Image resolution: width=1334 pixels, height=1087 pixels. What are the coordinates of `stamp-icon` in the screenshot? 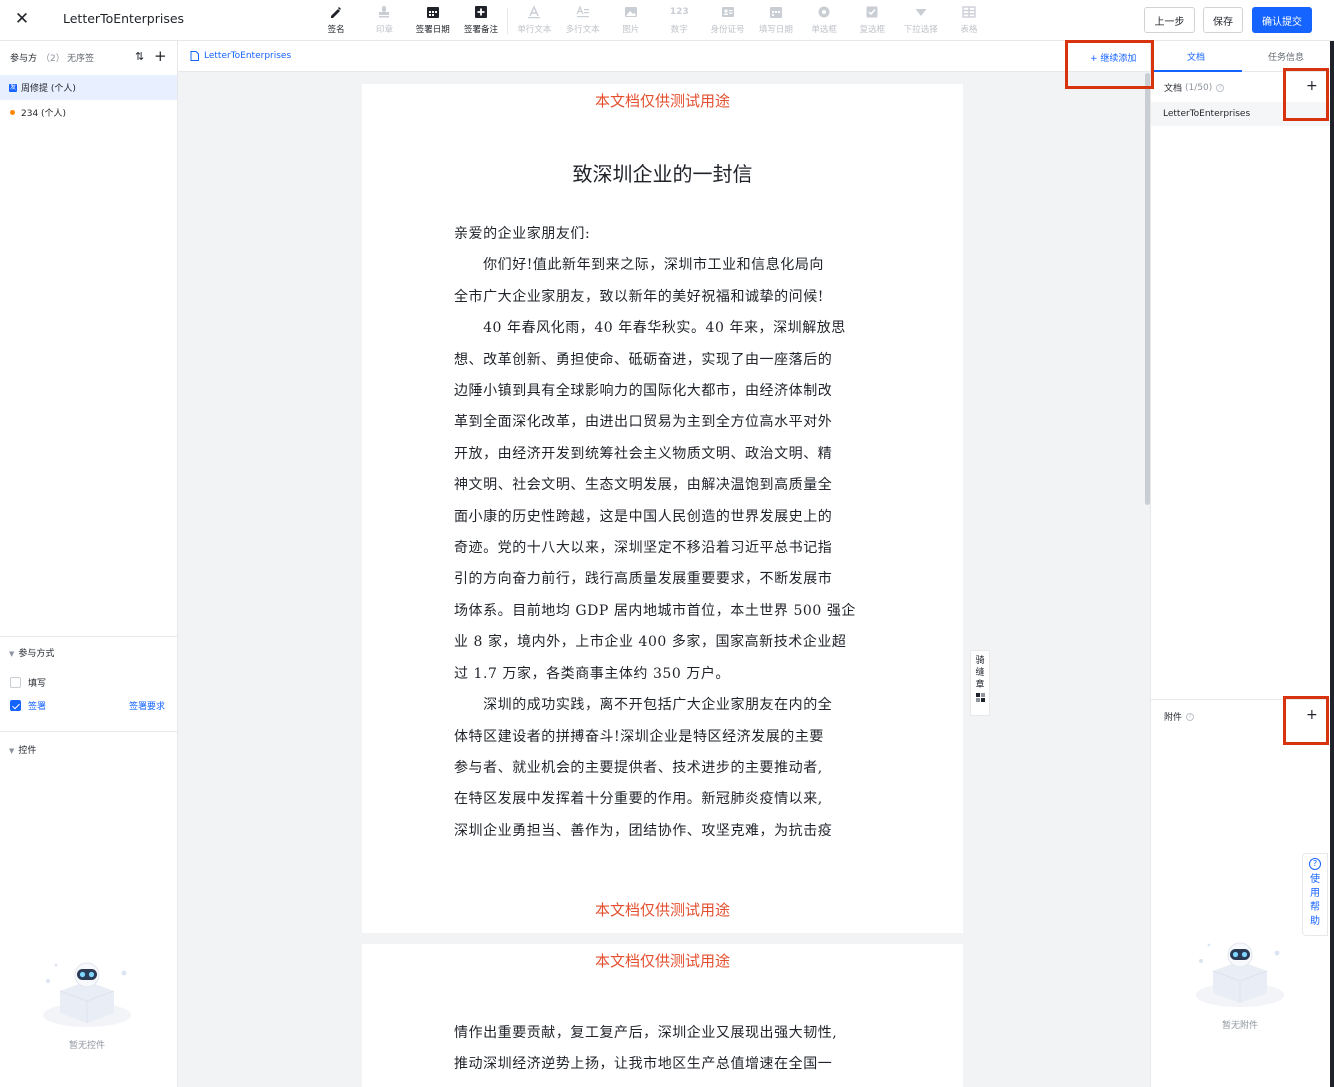 It's located at (384, 12).